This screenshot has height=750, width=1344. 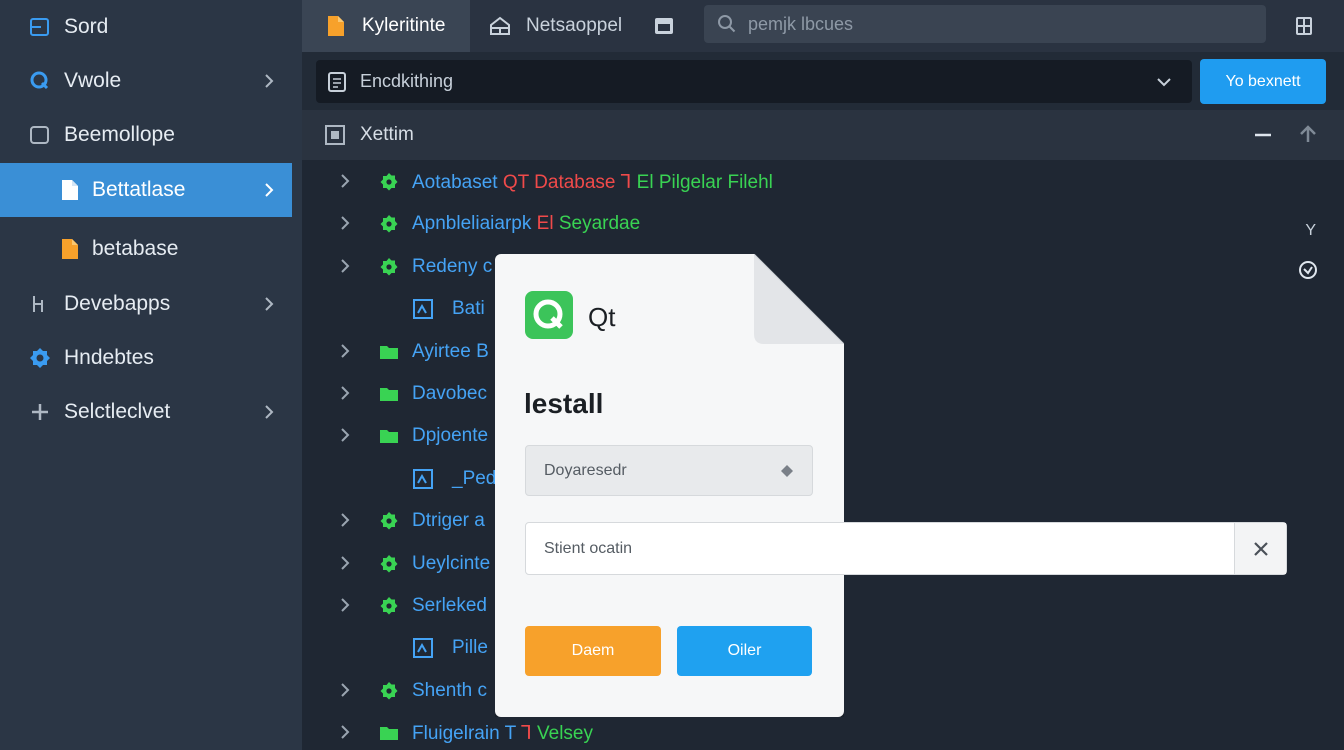 What do you see at coordinates (802, 730) in the screenshot?
I see `tree-row: Fluigelrain T ⅂ Velsey` at bounding box center [802, 730].